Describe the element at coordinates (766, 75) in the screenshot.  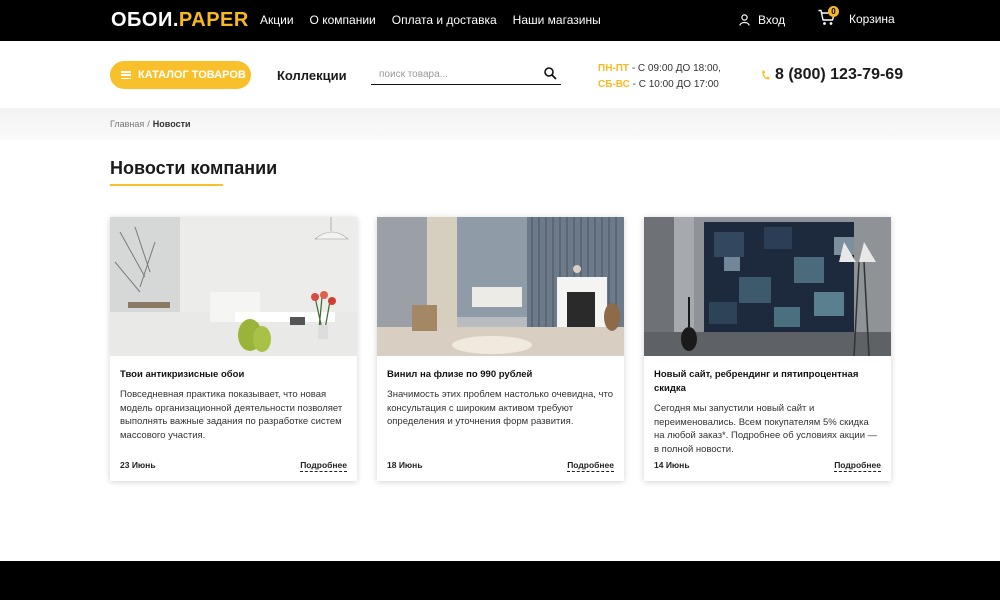
I see `phone-icon` at that location.